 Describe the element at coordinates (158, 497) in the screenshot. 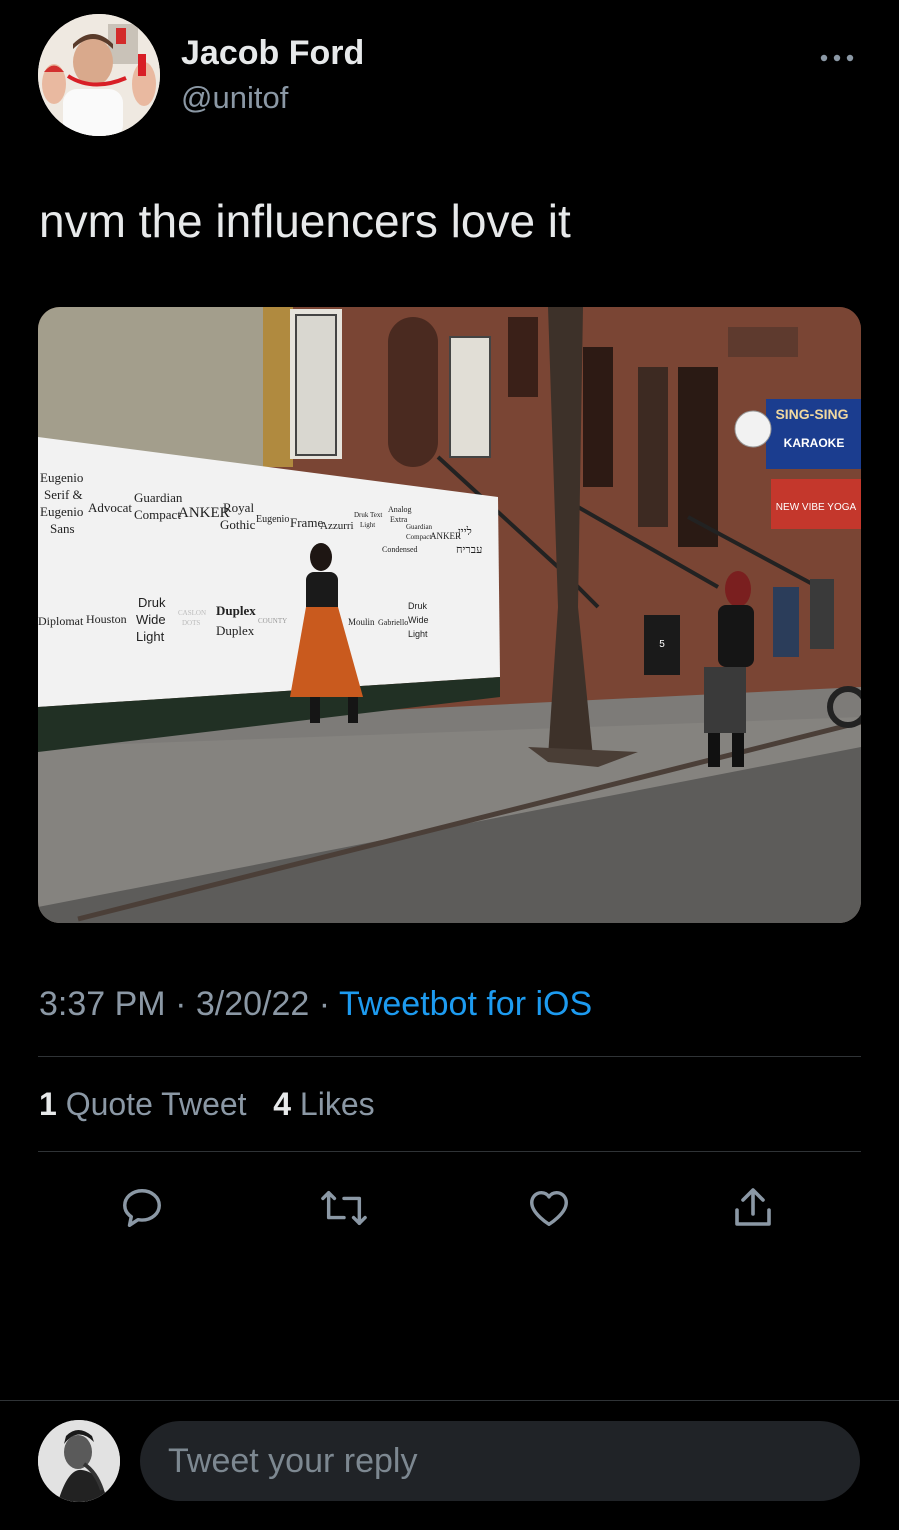

I see `poster-text-5: Guardian` at that location.